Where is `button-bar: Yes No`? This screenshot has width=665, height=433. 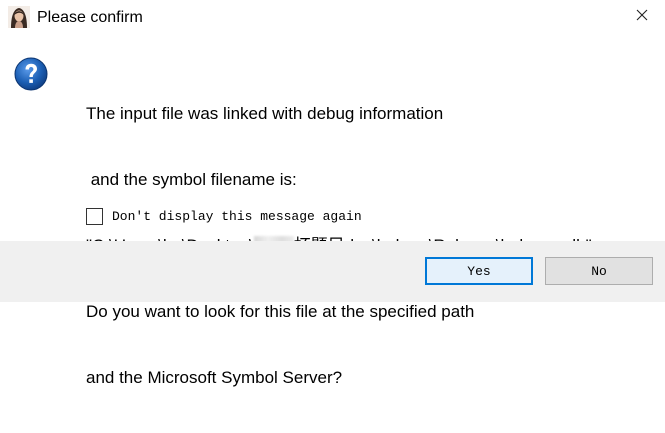
button-bar: Yes No is located at coordinates (332, 271).